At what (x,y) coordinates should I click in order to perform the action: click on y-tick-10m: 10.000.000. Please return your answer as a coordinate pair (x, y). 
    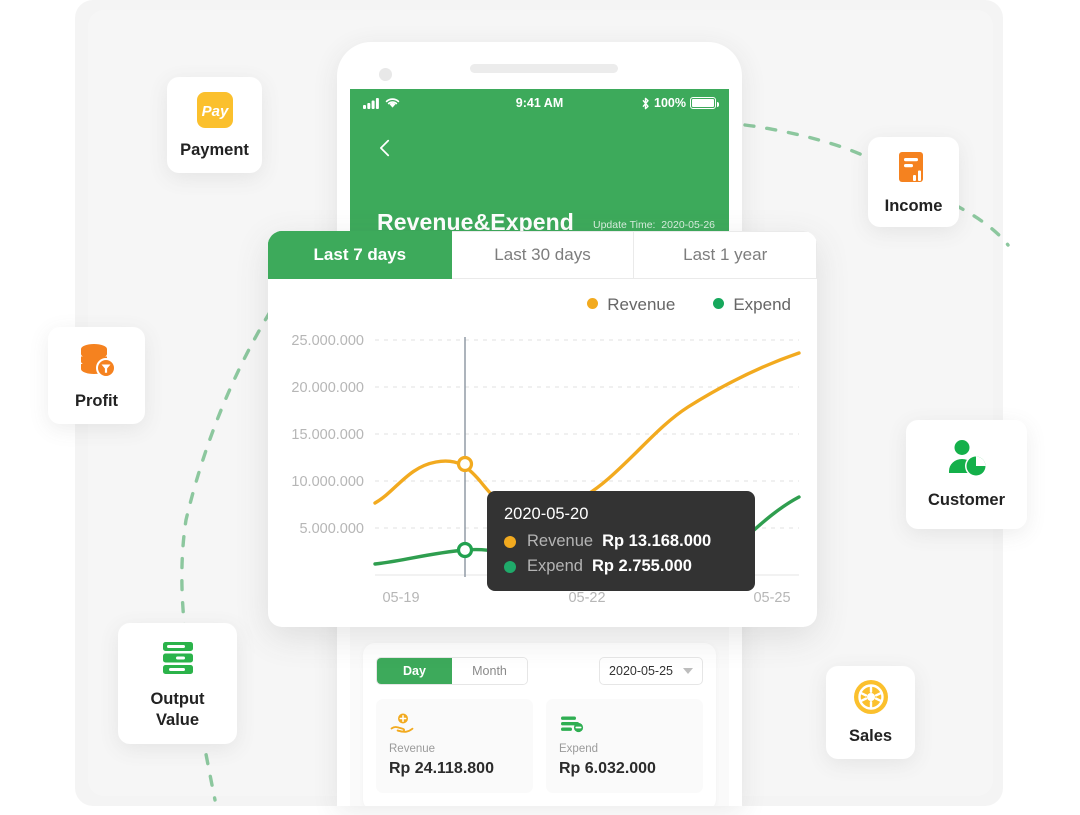
    Looking at the image, I should click on (327, 482).